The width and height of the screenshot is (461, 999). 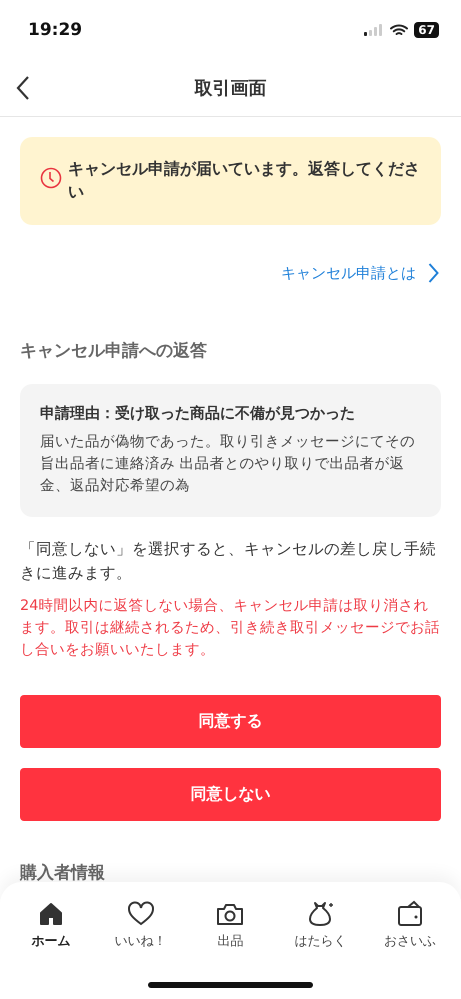 What do you see at coordinates (230, 721) in the screenshot?
I see `agree-button: 同意する` at bounding box center [230, 721].